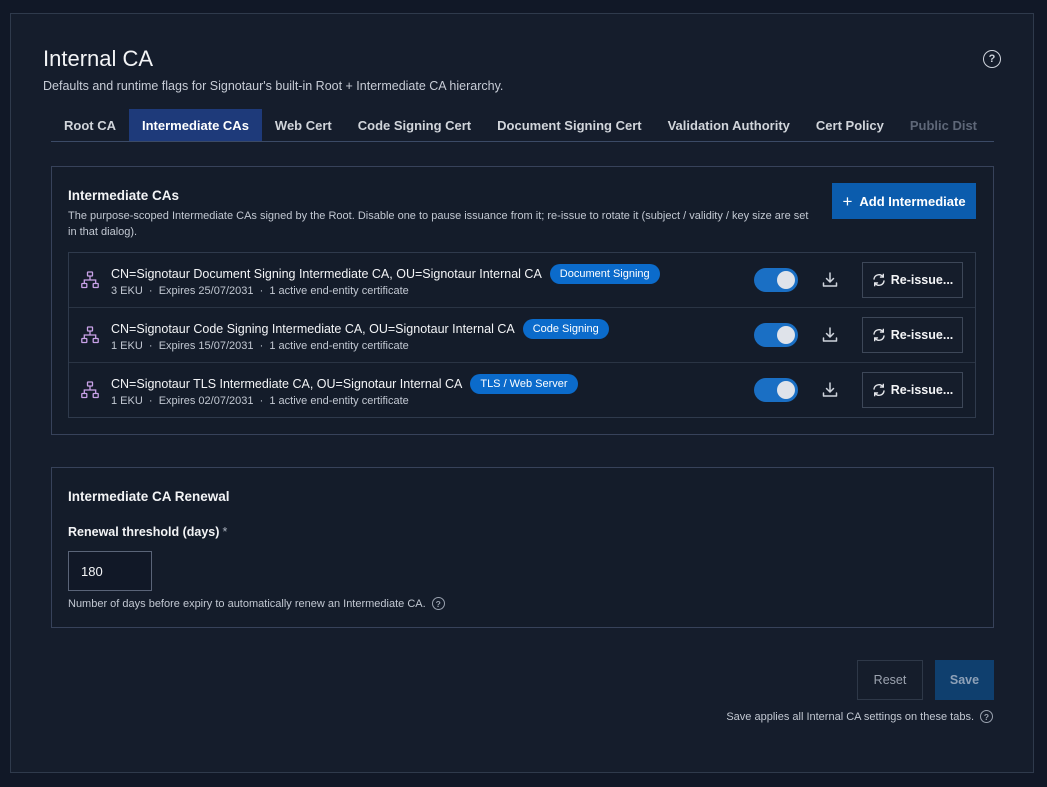 The width and height of the screenshot is (1047, 787). I want to click on plus-icon: +, so click(847, 201).